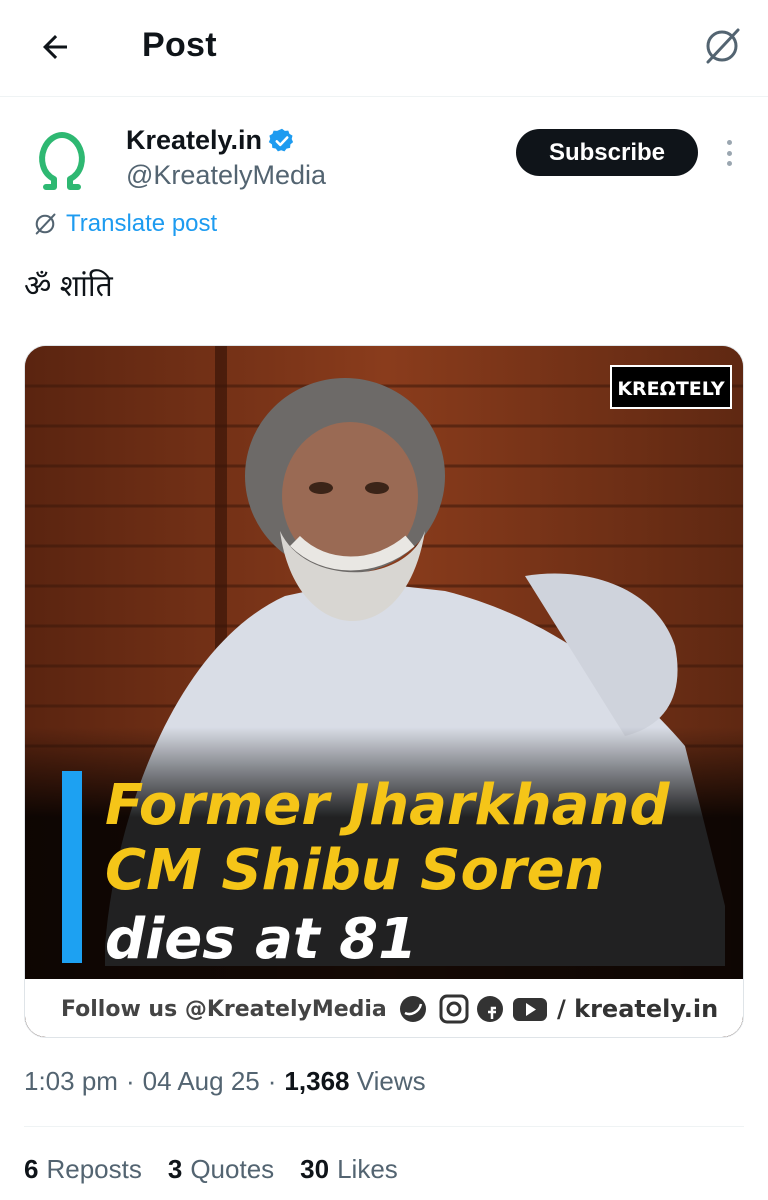  I want to click on post-time: 1:03 pm, so click(71, 1081).